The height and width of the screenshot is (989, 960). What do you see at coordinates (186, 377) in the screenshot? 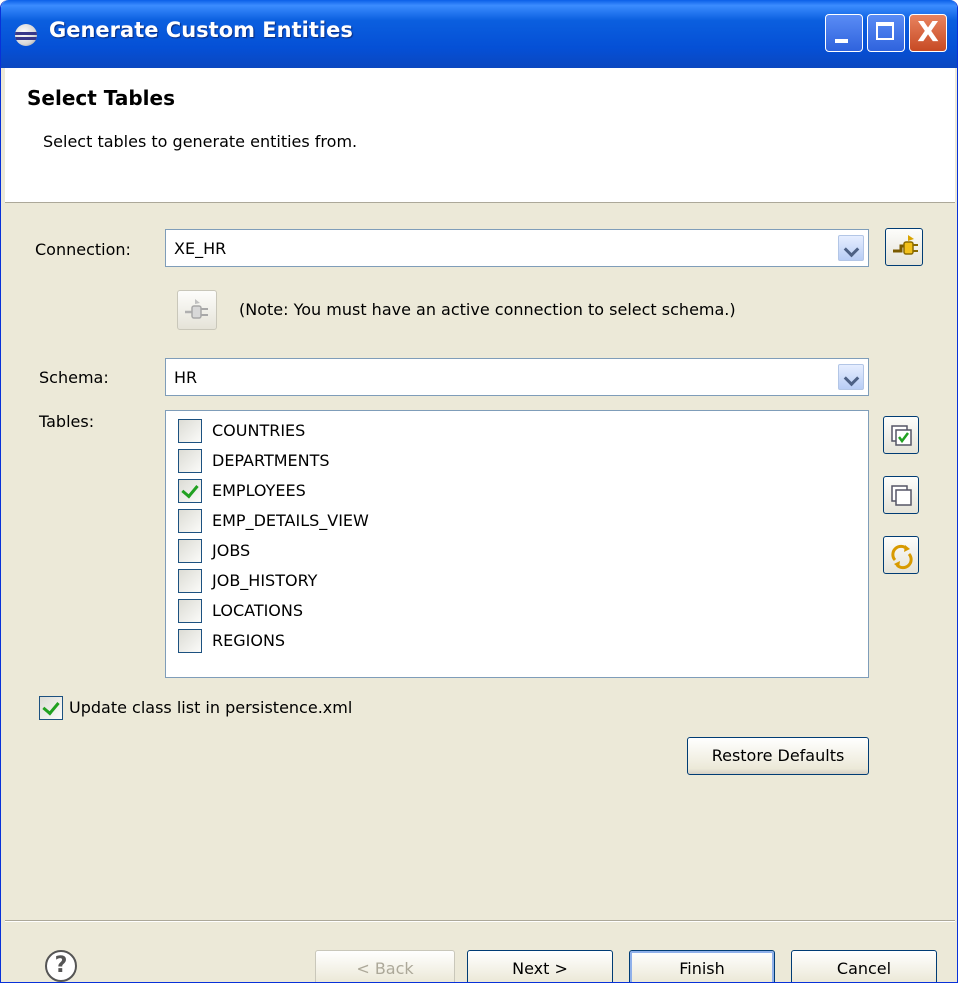
I see `schema-value: HR` at bounding box center [186, 377].